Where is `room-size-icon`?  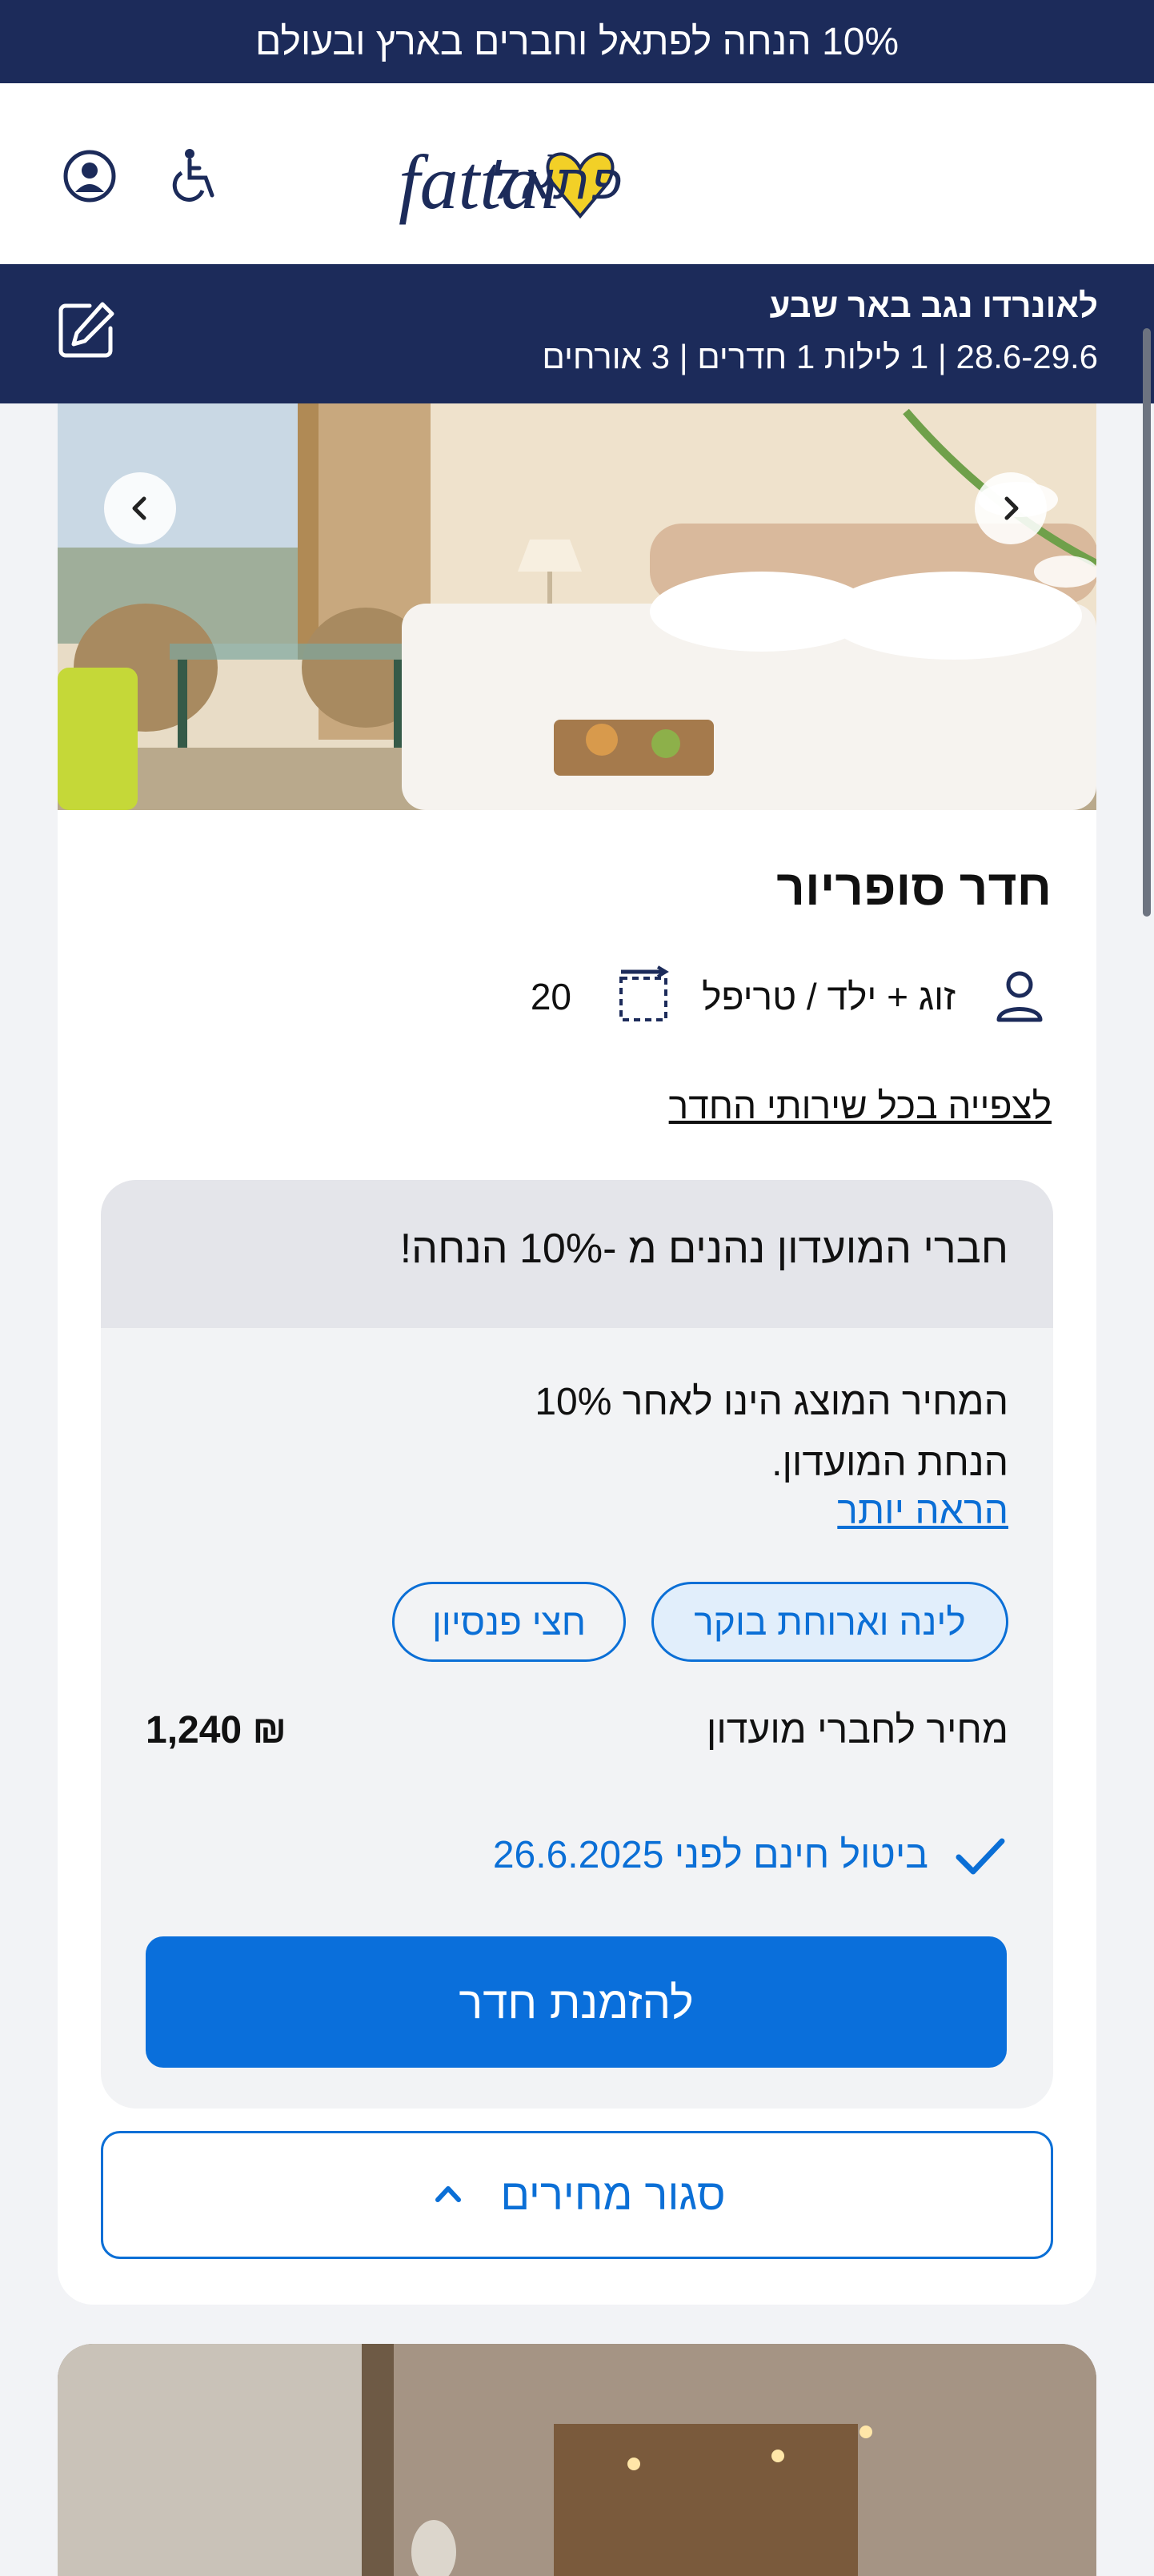 room-size-icon is located at coordinates (643, 998).